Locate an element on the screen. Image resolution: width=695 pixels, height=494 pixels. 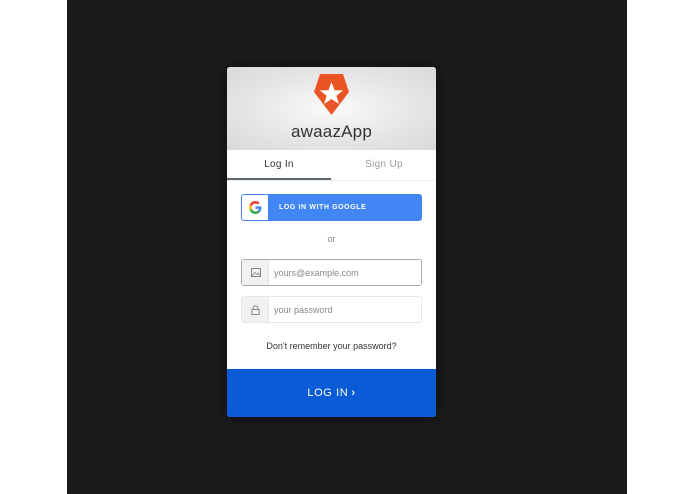
email-input is located at coordinates (346, 272).